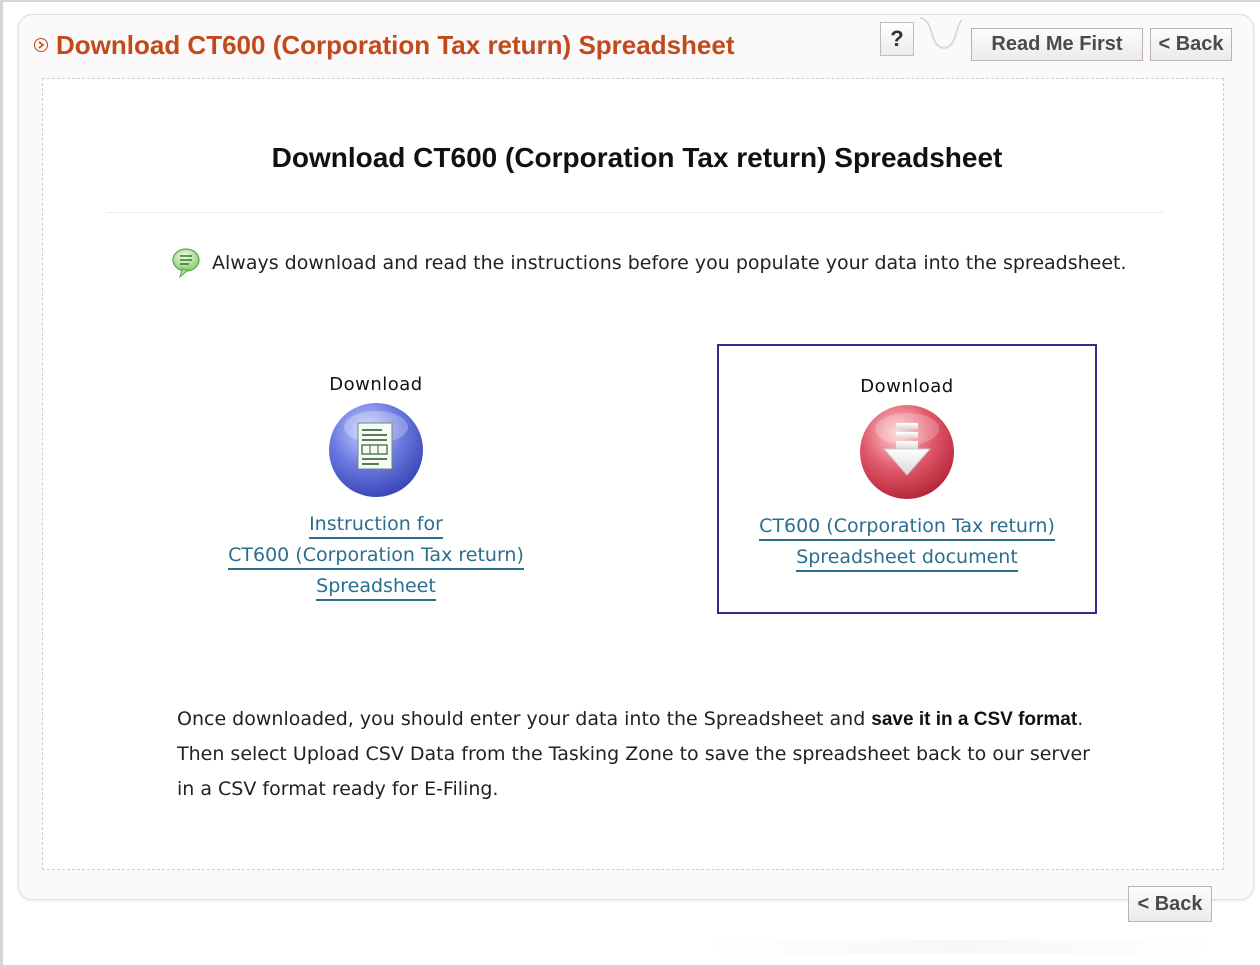  I want to click on back-button-bottom: < Back, so click(1170, 904).